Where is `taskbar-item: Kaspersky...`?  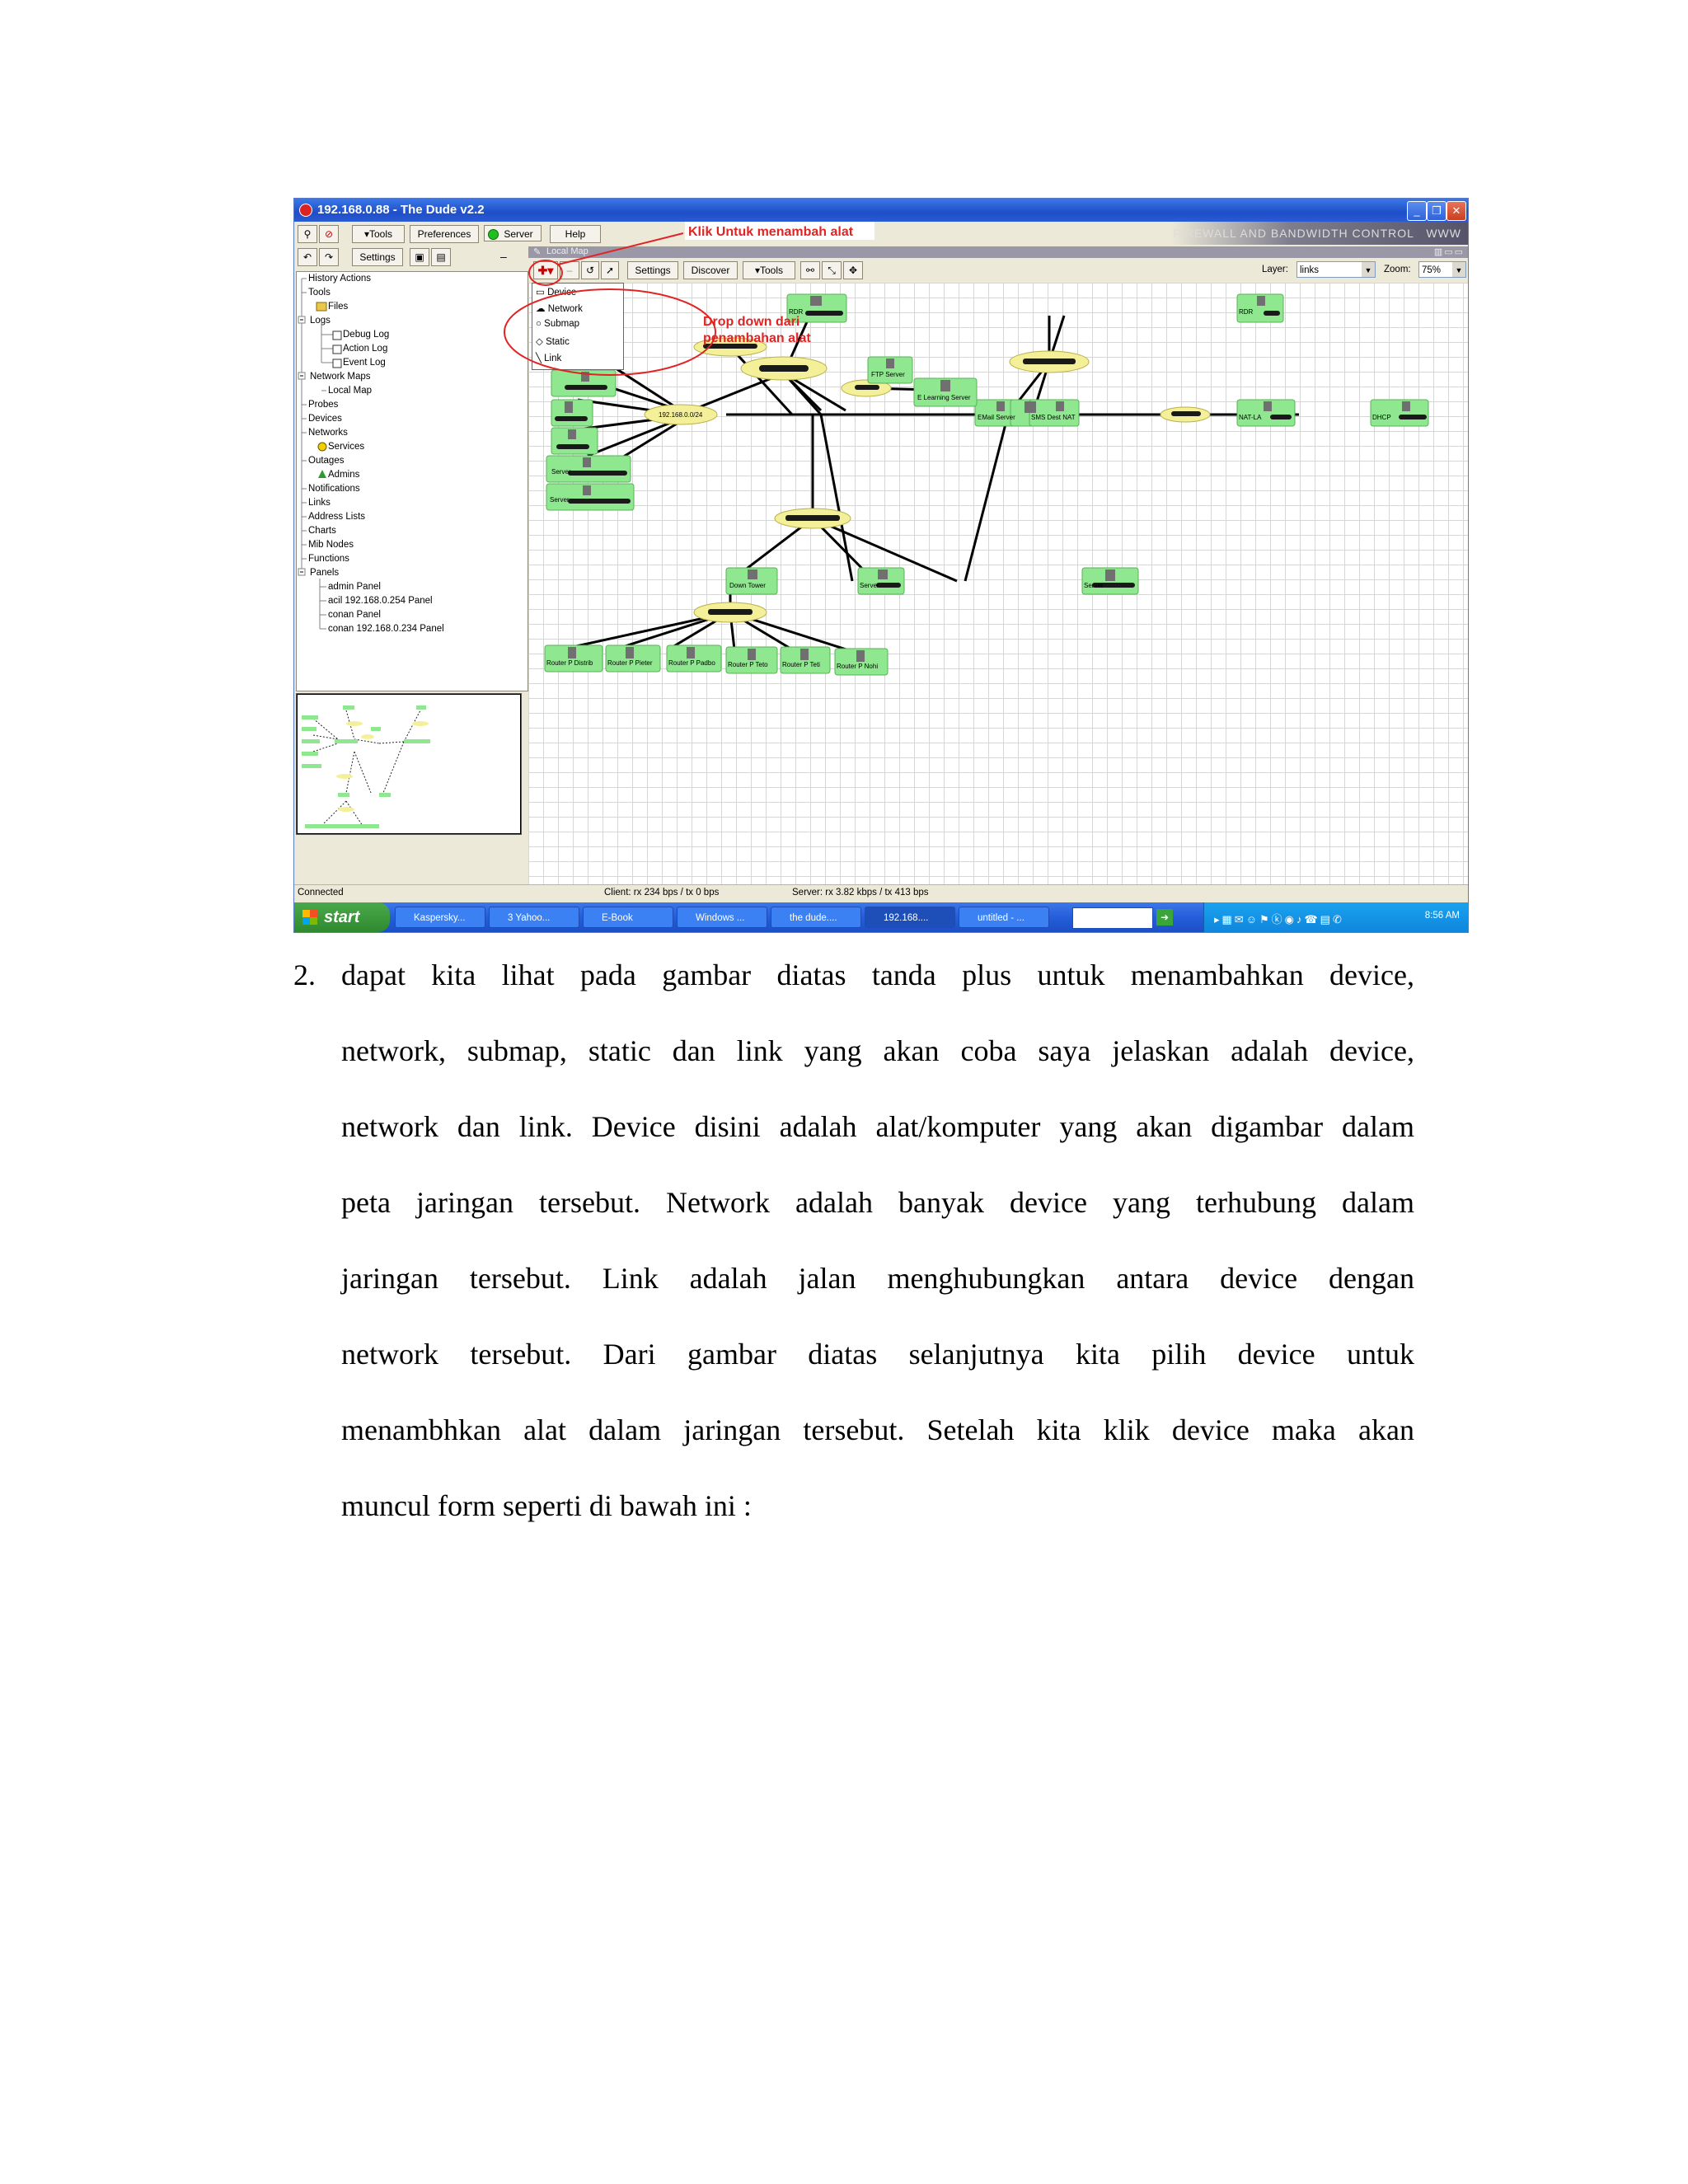
taskbar-item: Kaspersky... is located at coordinates (440, 917).